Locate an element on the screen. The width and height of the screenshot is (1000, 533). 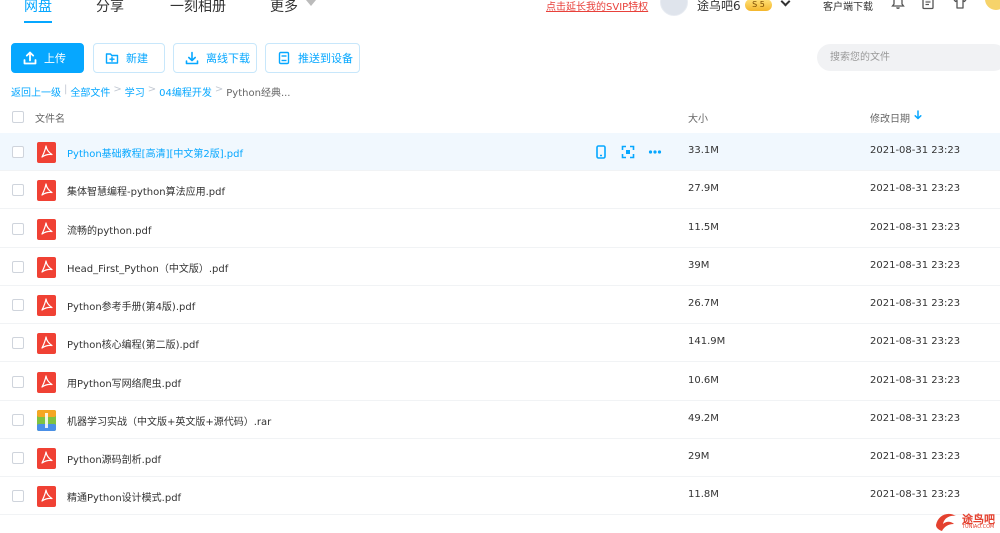
file-size: 10.6M is located at coordinates (703, 380).